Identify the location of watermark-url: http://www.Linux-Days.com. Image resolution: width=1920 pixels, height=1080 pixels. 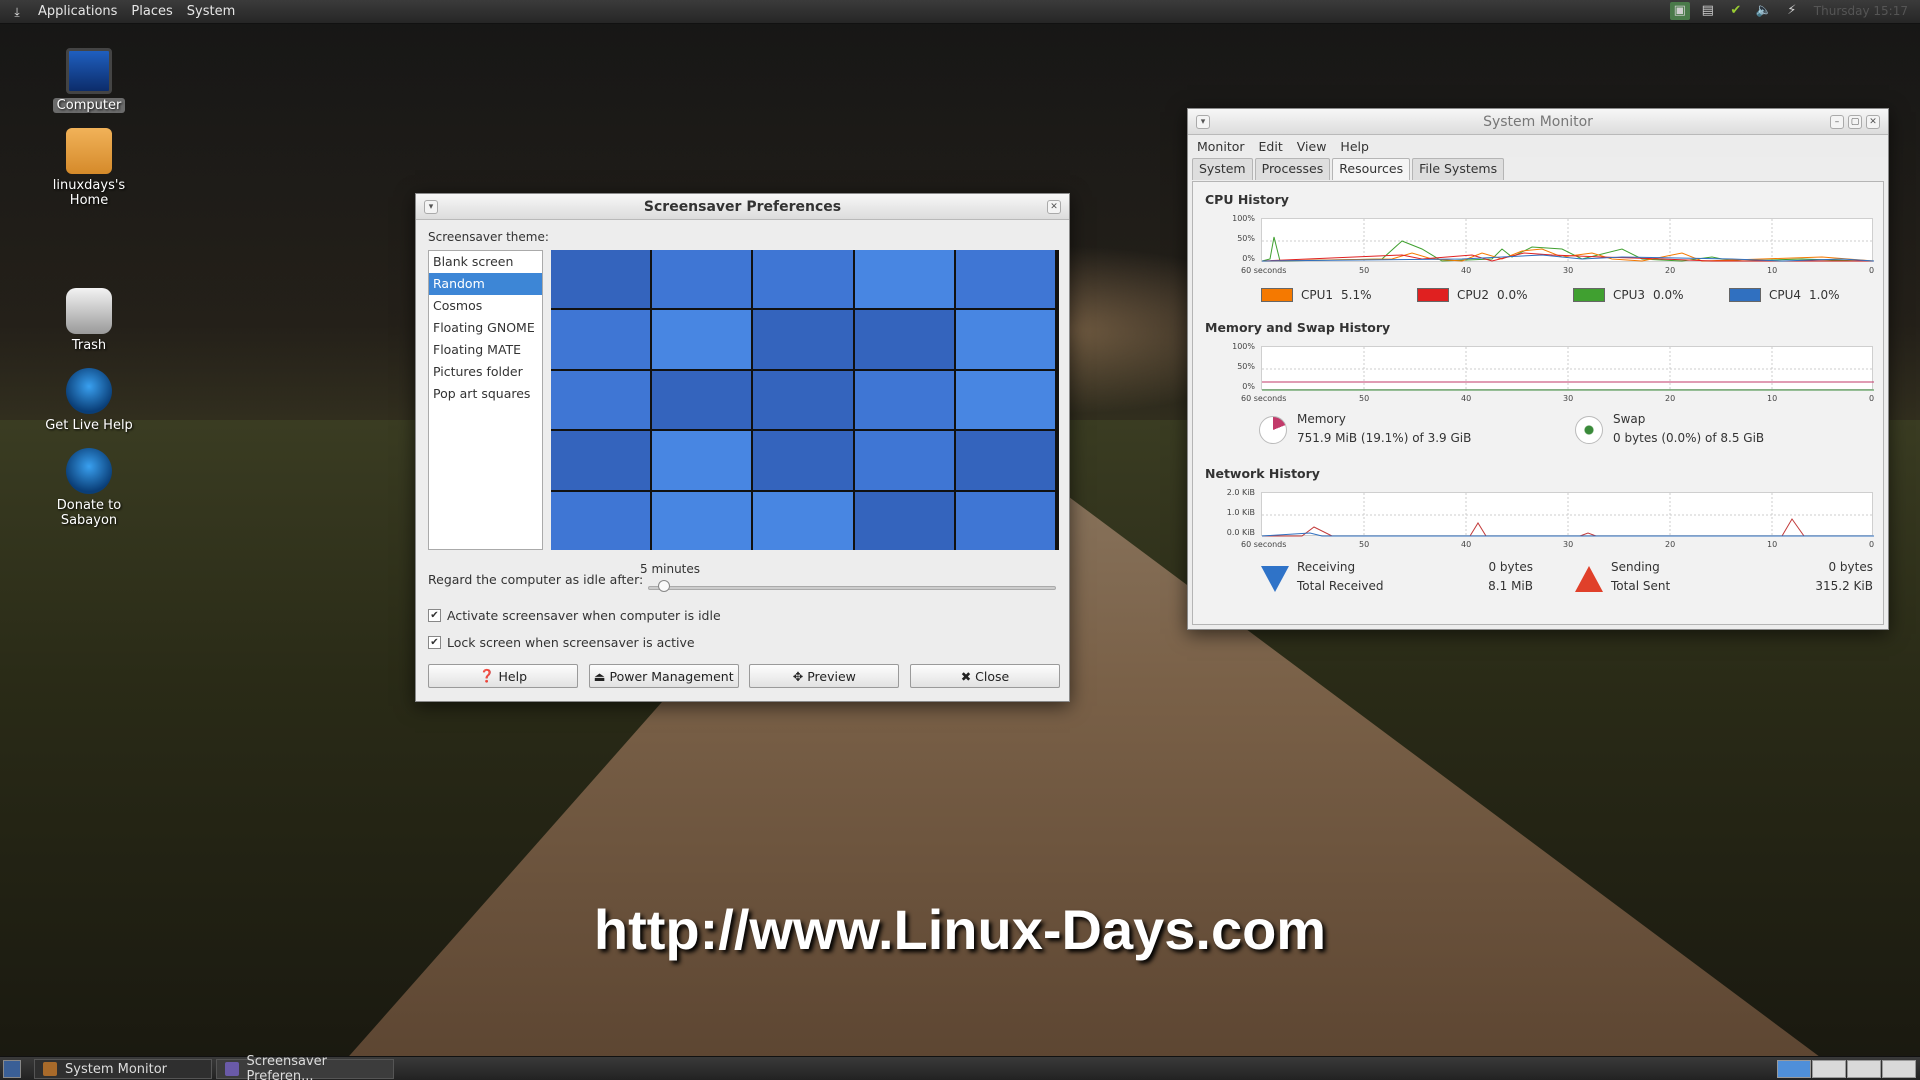
(960, 929).